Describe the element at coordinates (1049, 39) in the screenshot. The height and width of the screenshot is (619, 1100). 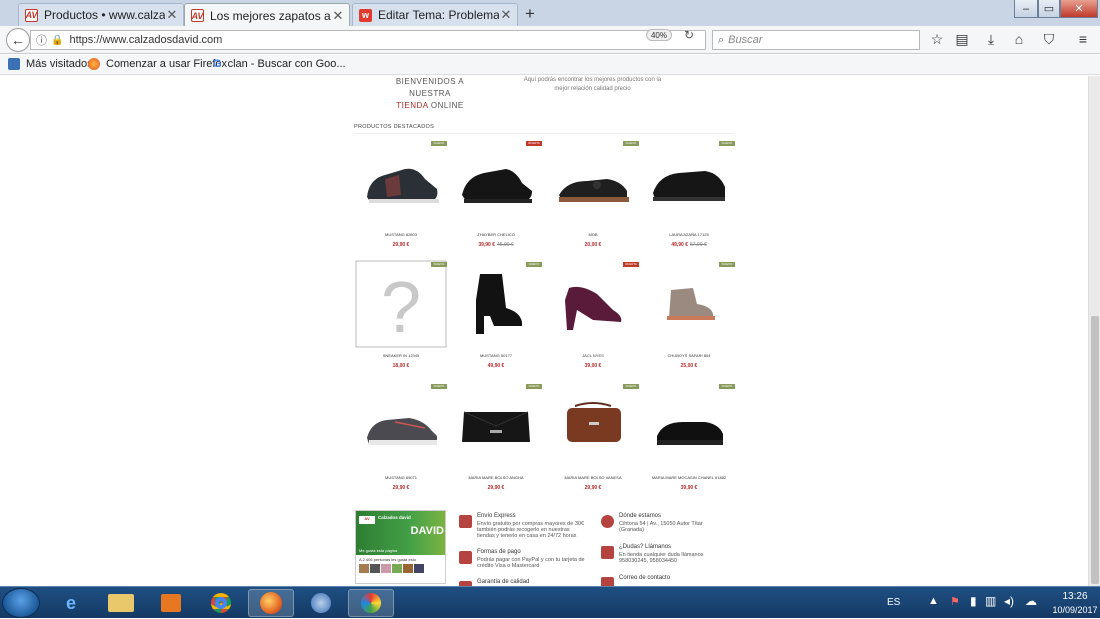
I see `pocket-icon: ⛉` at that location.